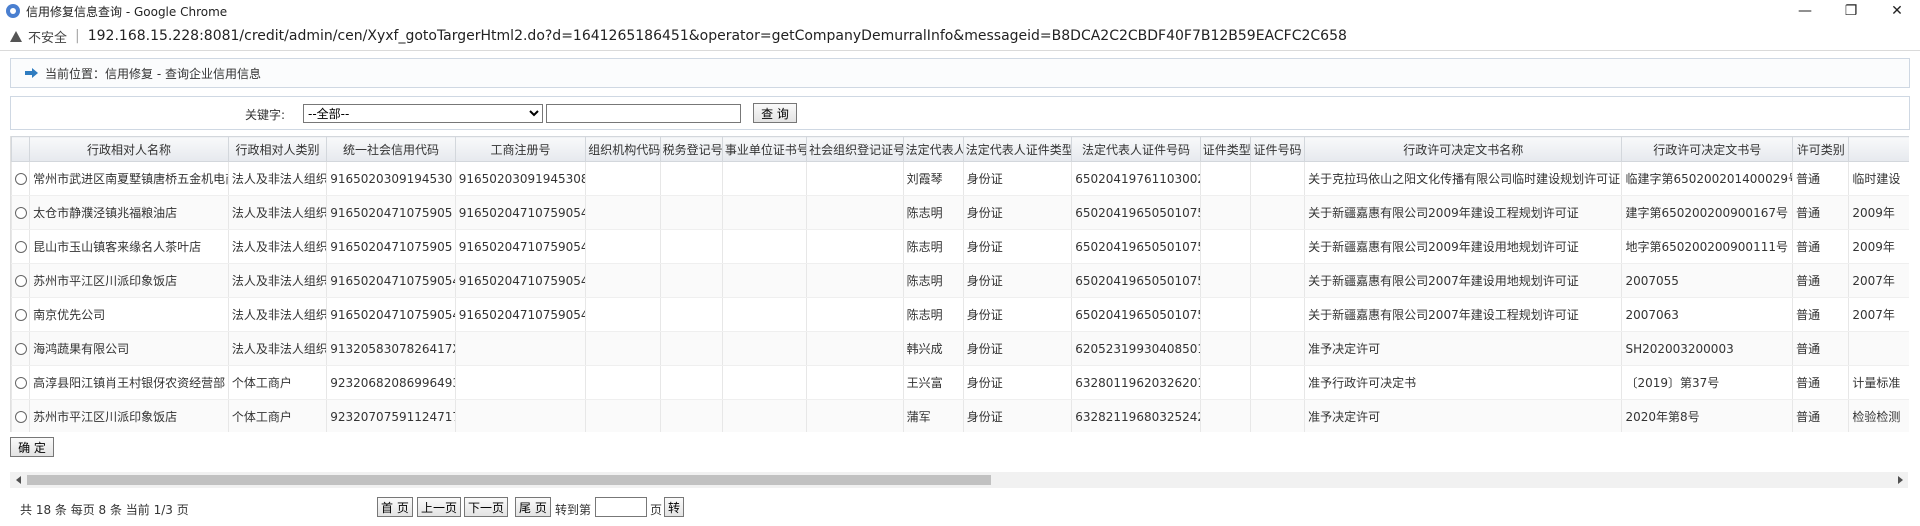 This screenshot has height=526, width=1920. What do you see at coordinates (533, 507) in the screenshot?
I see `last-page-button: 尾 页` at bounding box center [533, 507].